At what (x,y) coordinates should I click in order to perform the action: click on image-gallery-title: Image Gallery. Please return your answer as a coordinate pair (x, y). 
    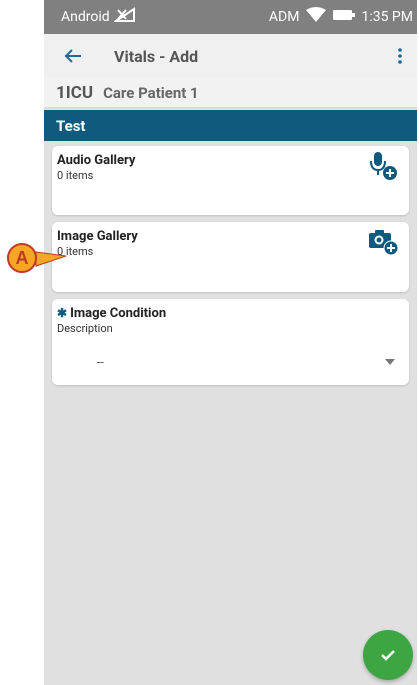
    Looking at the image, I should click on (97, 236).